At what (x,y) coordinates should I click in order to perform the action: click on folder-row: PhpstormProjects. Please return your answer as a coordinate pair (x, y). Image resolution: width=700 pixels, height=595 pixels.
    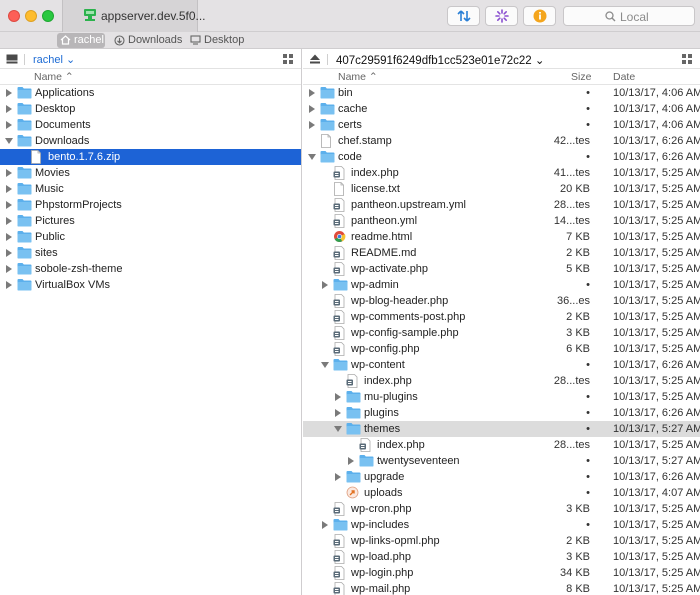
    Looking at the image, I should click on (150, 205).